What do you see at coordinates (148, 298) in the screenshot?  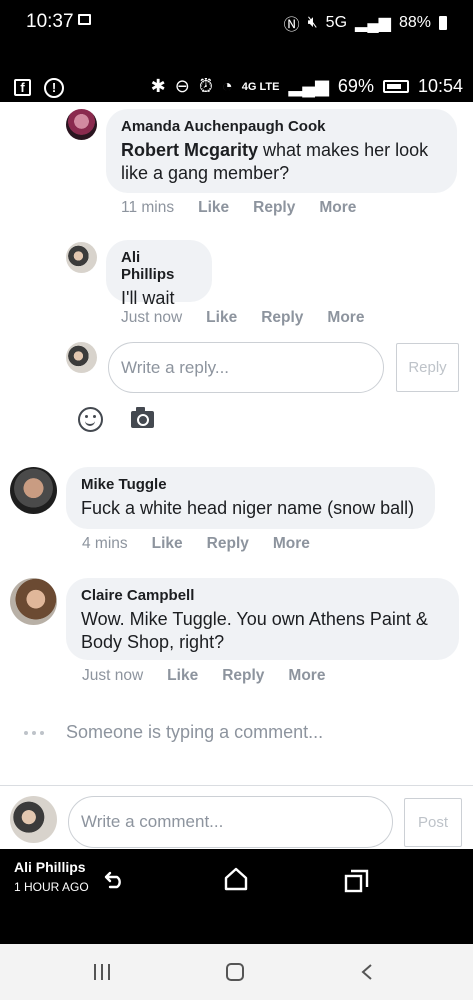 I see `reply-text: I'll wait` at bounding box center [148, 298].